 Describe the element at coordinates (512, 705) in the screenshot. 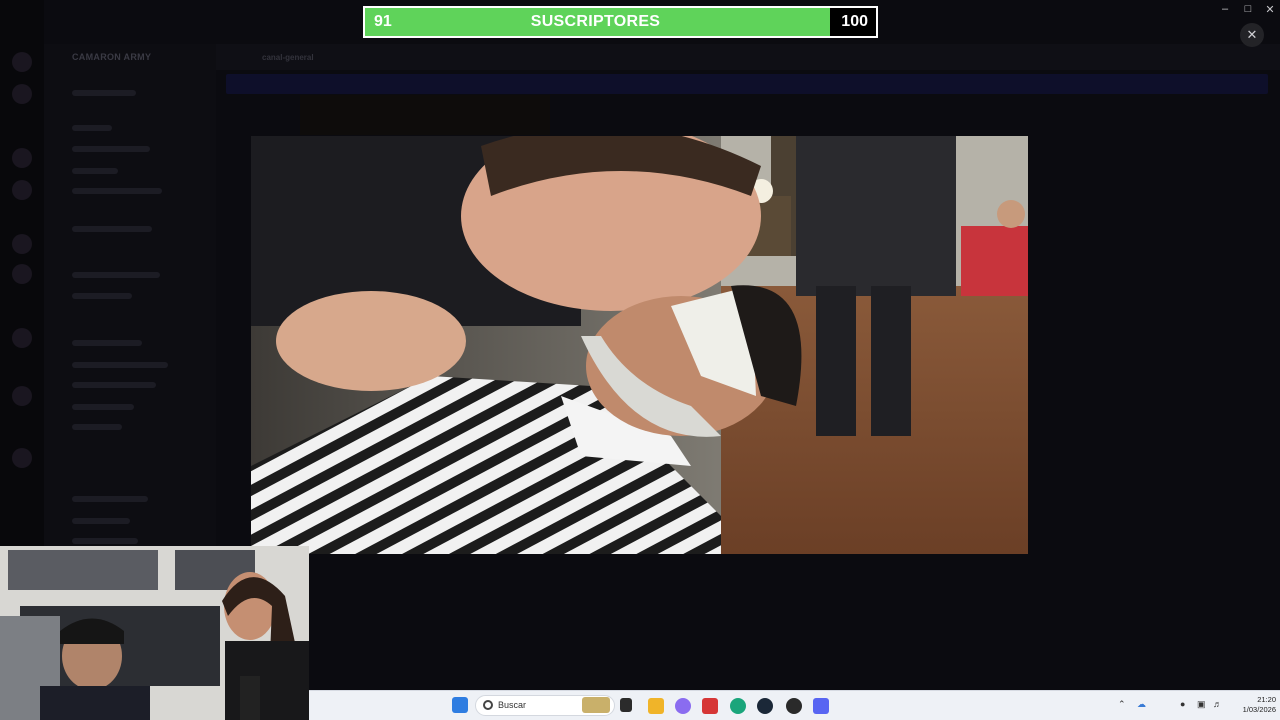

I see `search-placeholder: Buscar` at that location.